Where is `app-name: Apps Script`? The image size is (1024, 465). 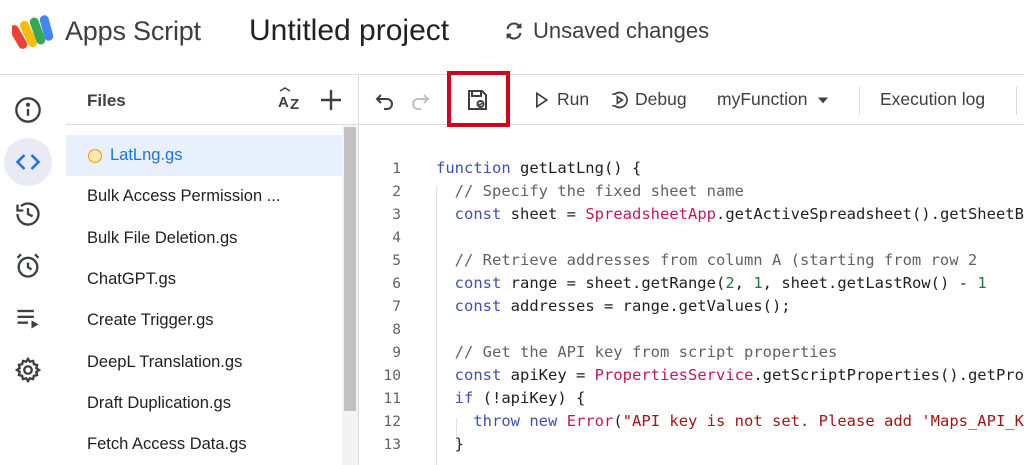
app-name: Apps Script is located at coordinates (133, 31).